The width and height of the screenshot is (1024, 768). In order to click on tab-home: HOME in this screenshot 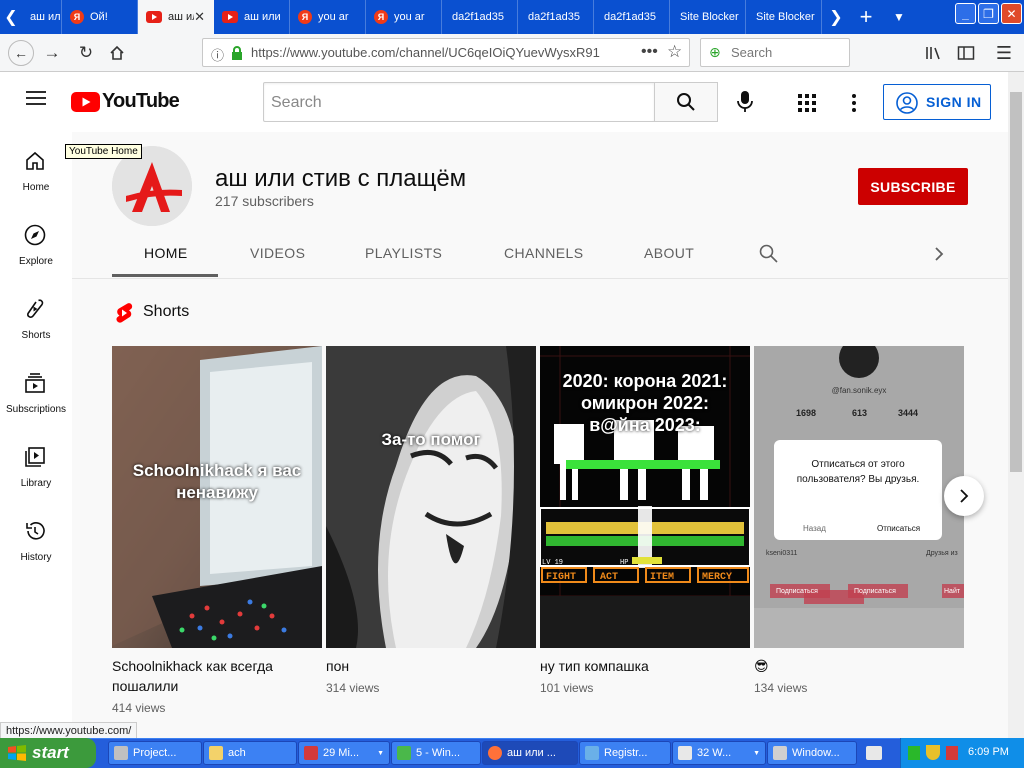, I will do `click(166, 253)`.